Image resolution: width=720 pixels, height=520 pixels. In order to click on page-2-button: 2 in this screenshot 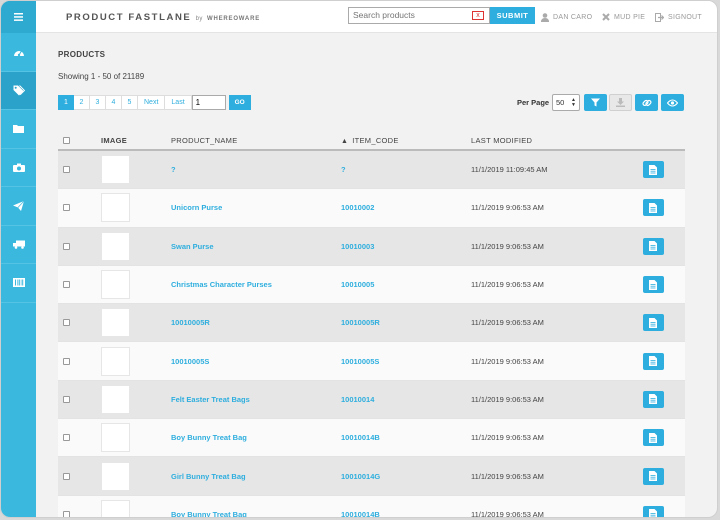, I will do `click(82, 102)`.